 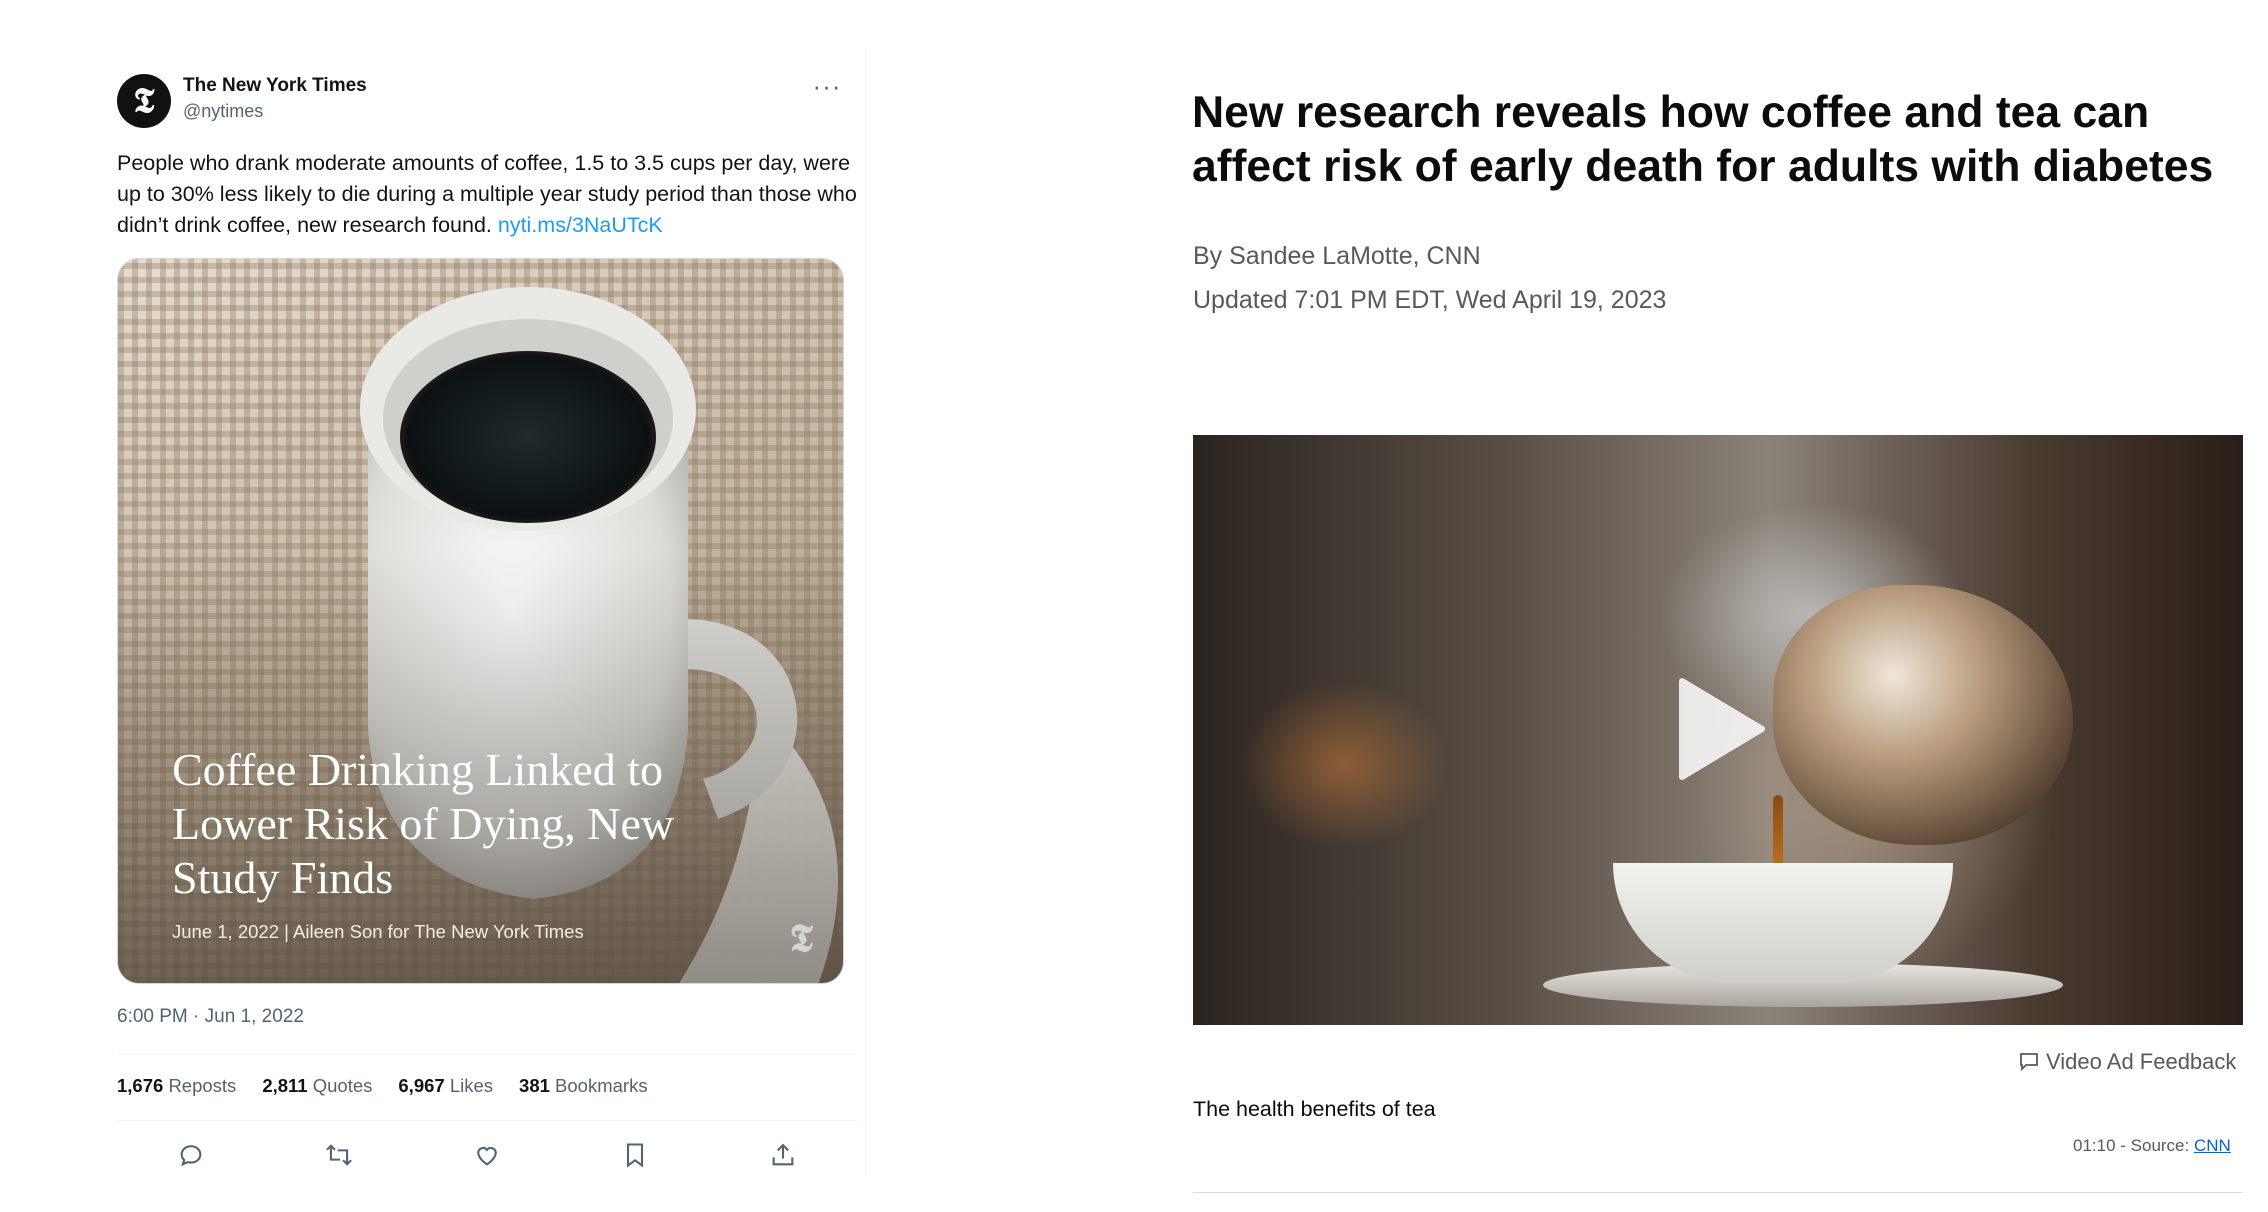 What do you see at coordinates (191, 1155) in the screenshot?
I see `reply-icon` at bounding box center [191, 1155].